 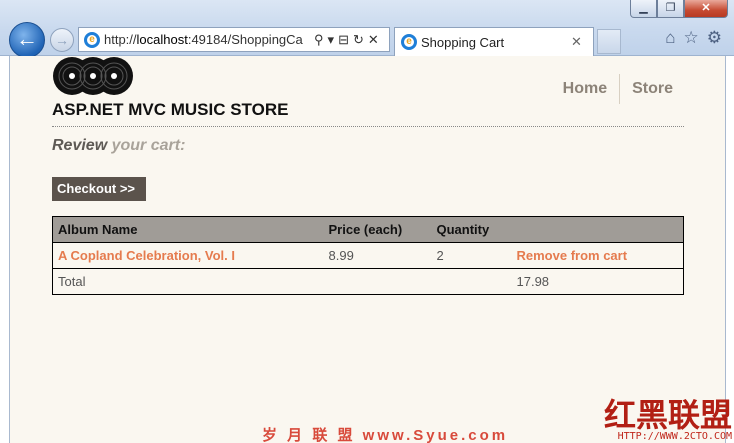 I want to click on search-icon: ⚲, so click(x=319, y=40).